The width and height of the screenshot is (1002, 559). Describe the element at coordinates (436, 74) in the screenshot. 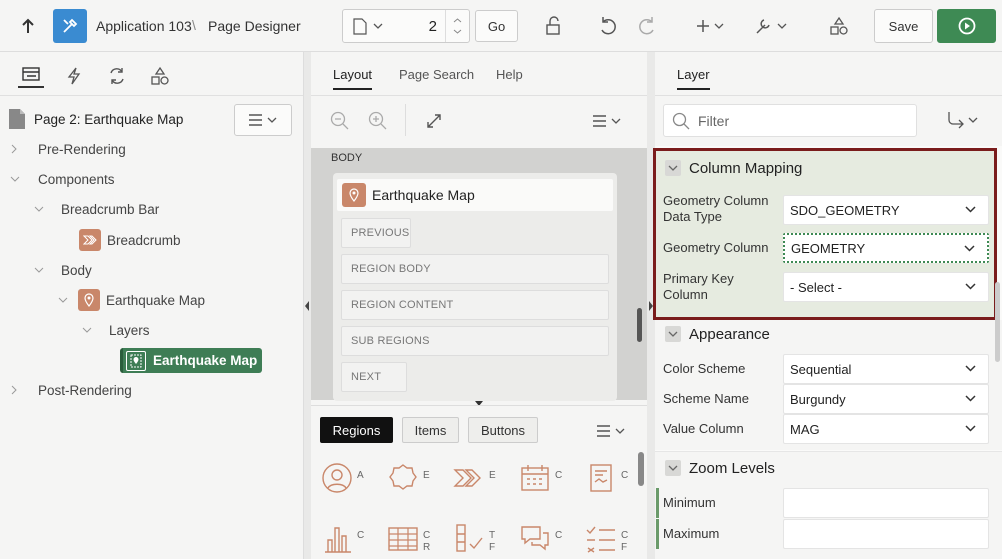

I see `tab-page-search: Page Search` at that location.